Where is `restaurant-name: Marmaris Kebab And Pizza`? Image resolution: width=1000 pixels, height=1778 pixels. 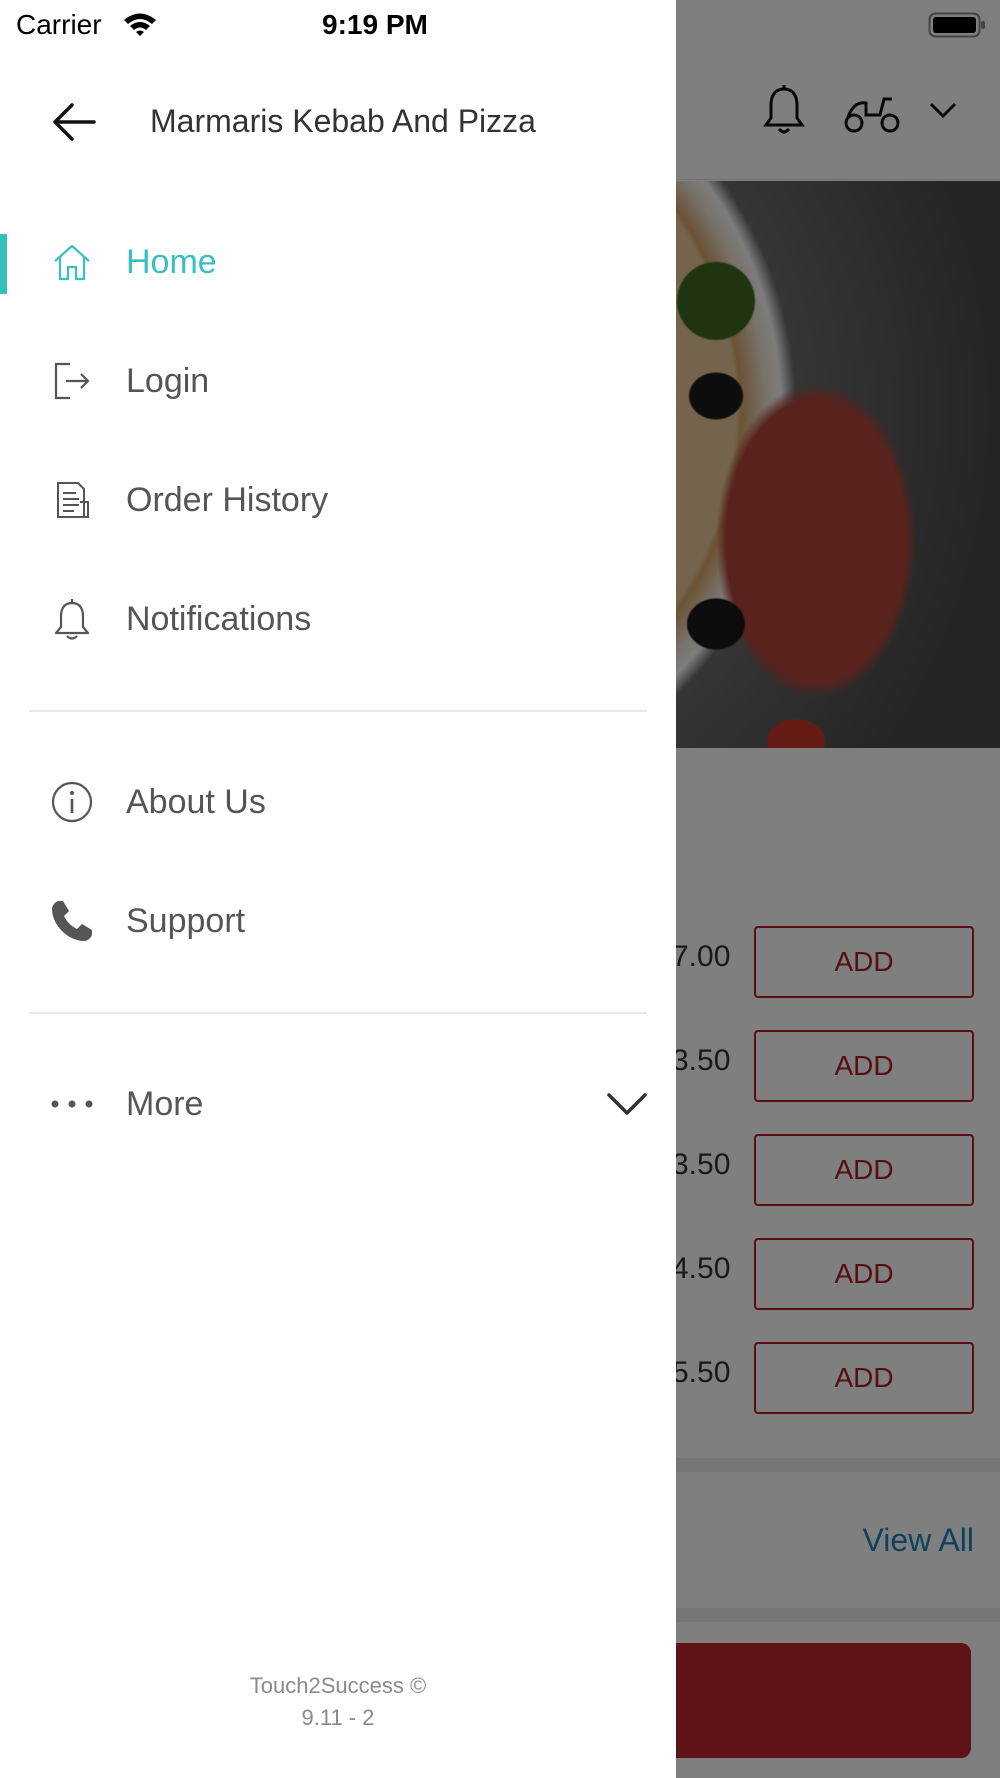
restaurant-name: Marmaris Kebab And Pizza is located at coordinates (343, 121).